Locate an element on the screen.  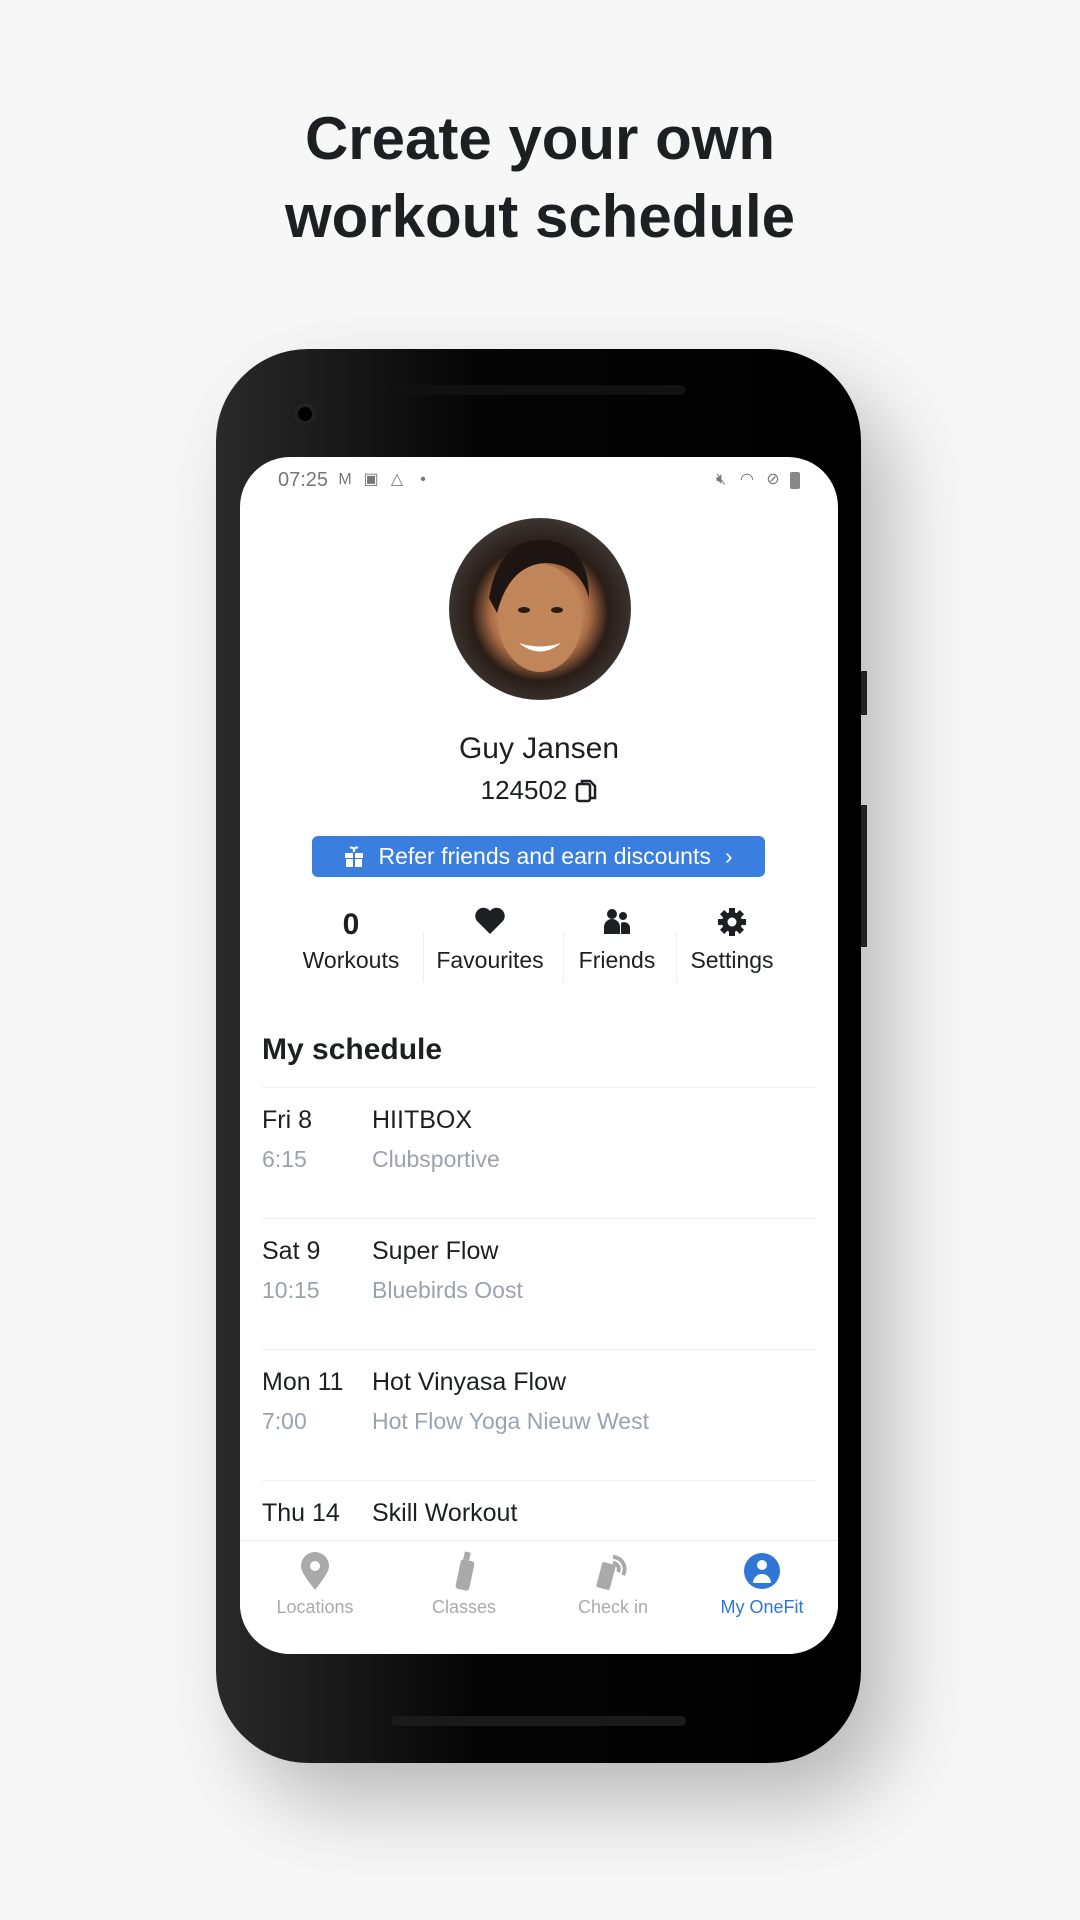
schedule-time: 6:15 is located at coordinates (284, 1159).